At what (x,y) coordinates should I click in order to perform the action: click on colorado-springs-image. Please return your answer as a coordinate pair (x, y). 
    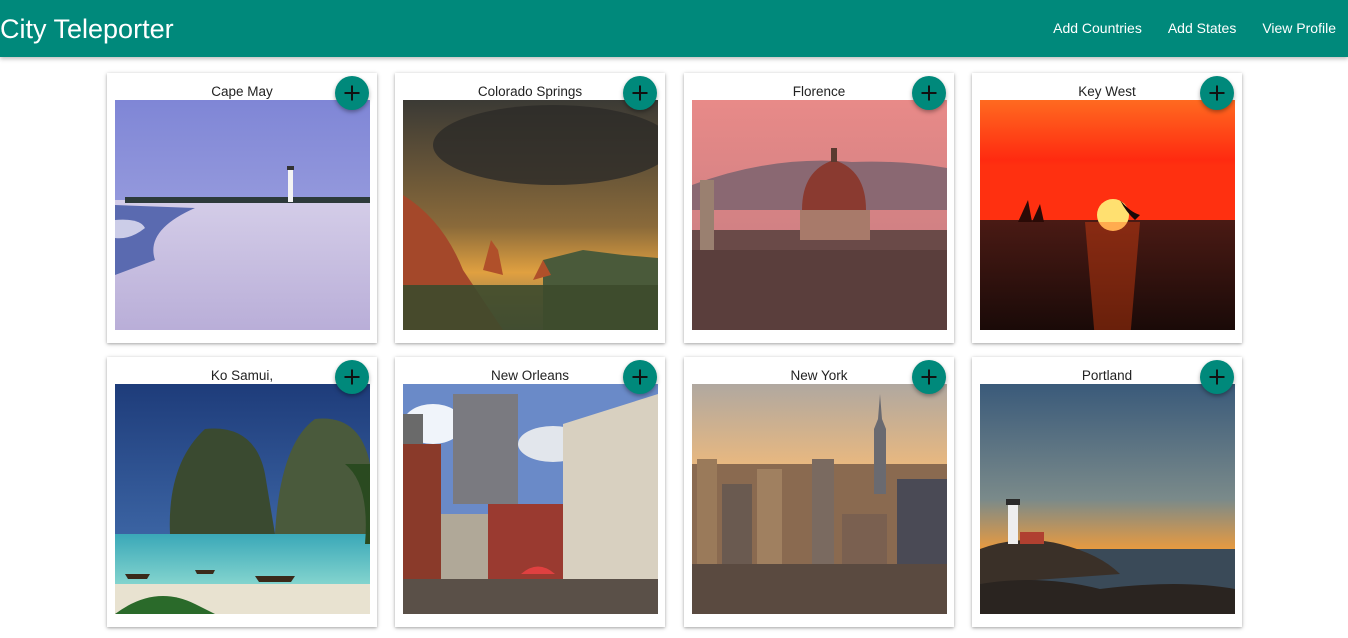
    Looking at the image, I should click on (530, 215).